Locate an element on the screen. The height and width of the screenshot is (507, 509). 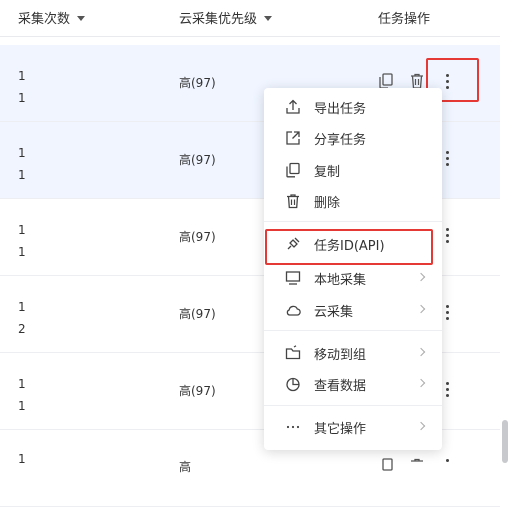
pie-chart-icon is located at coordinates (293, 384).